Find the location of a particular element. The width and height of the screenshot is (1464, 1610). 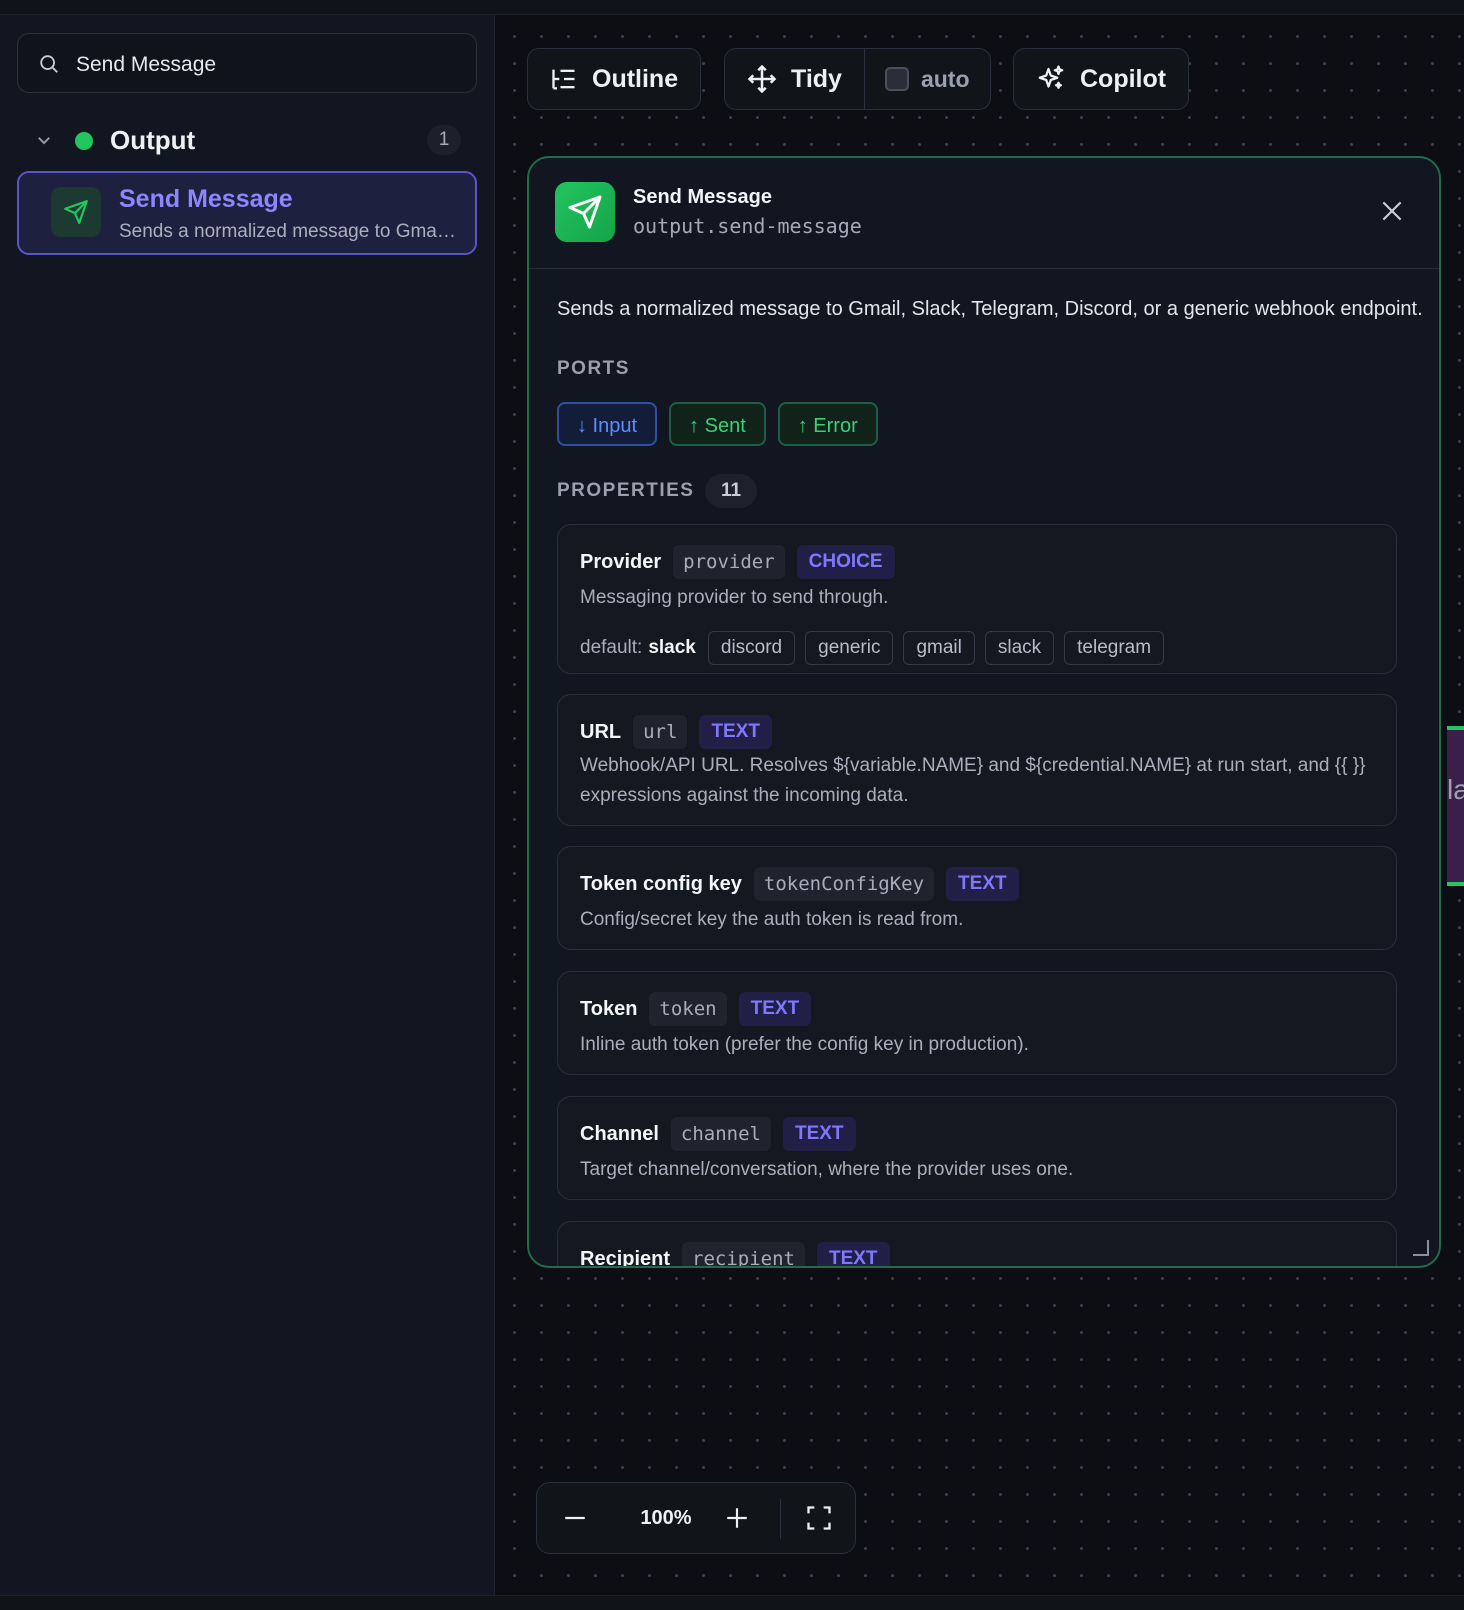

status-dot is located at coordinates (84, 141).